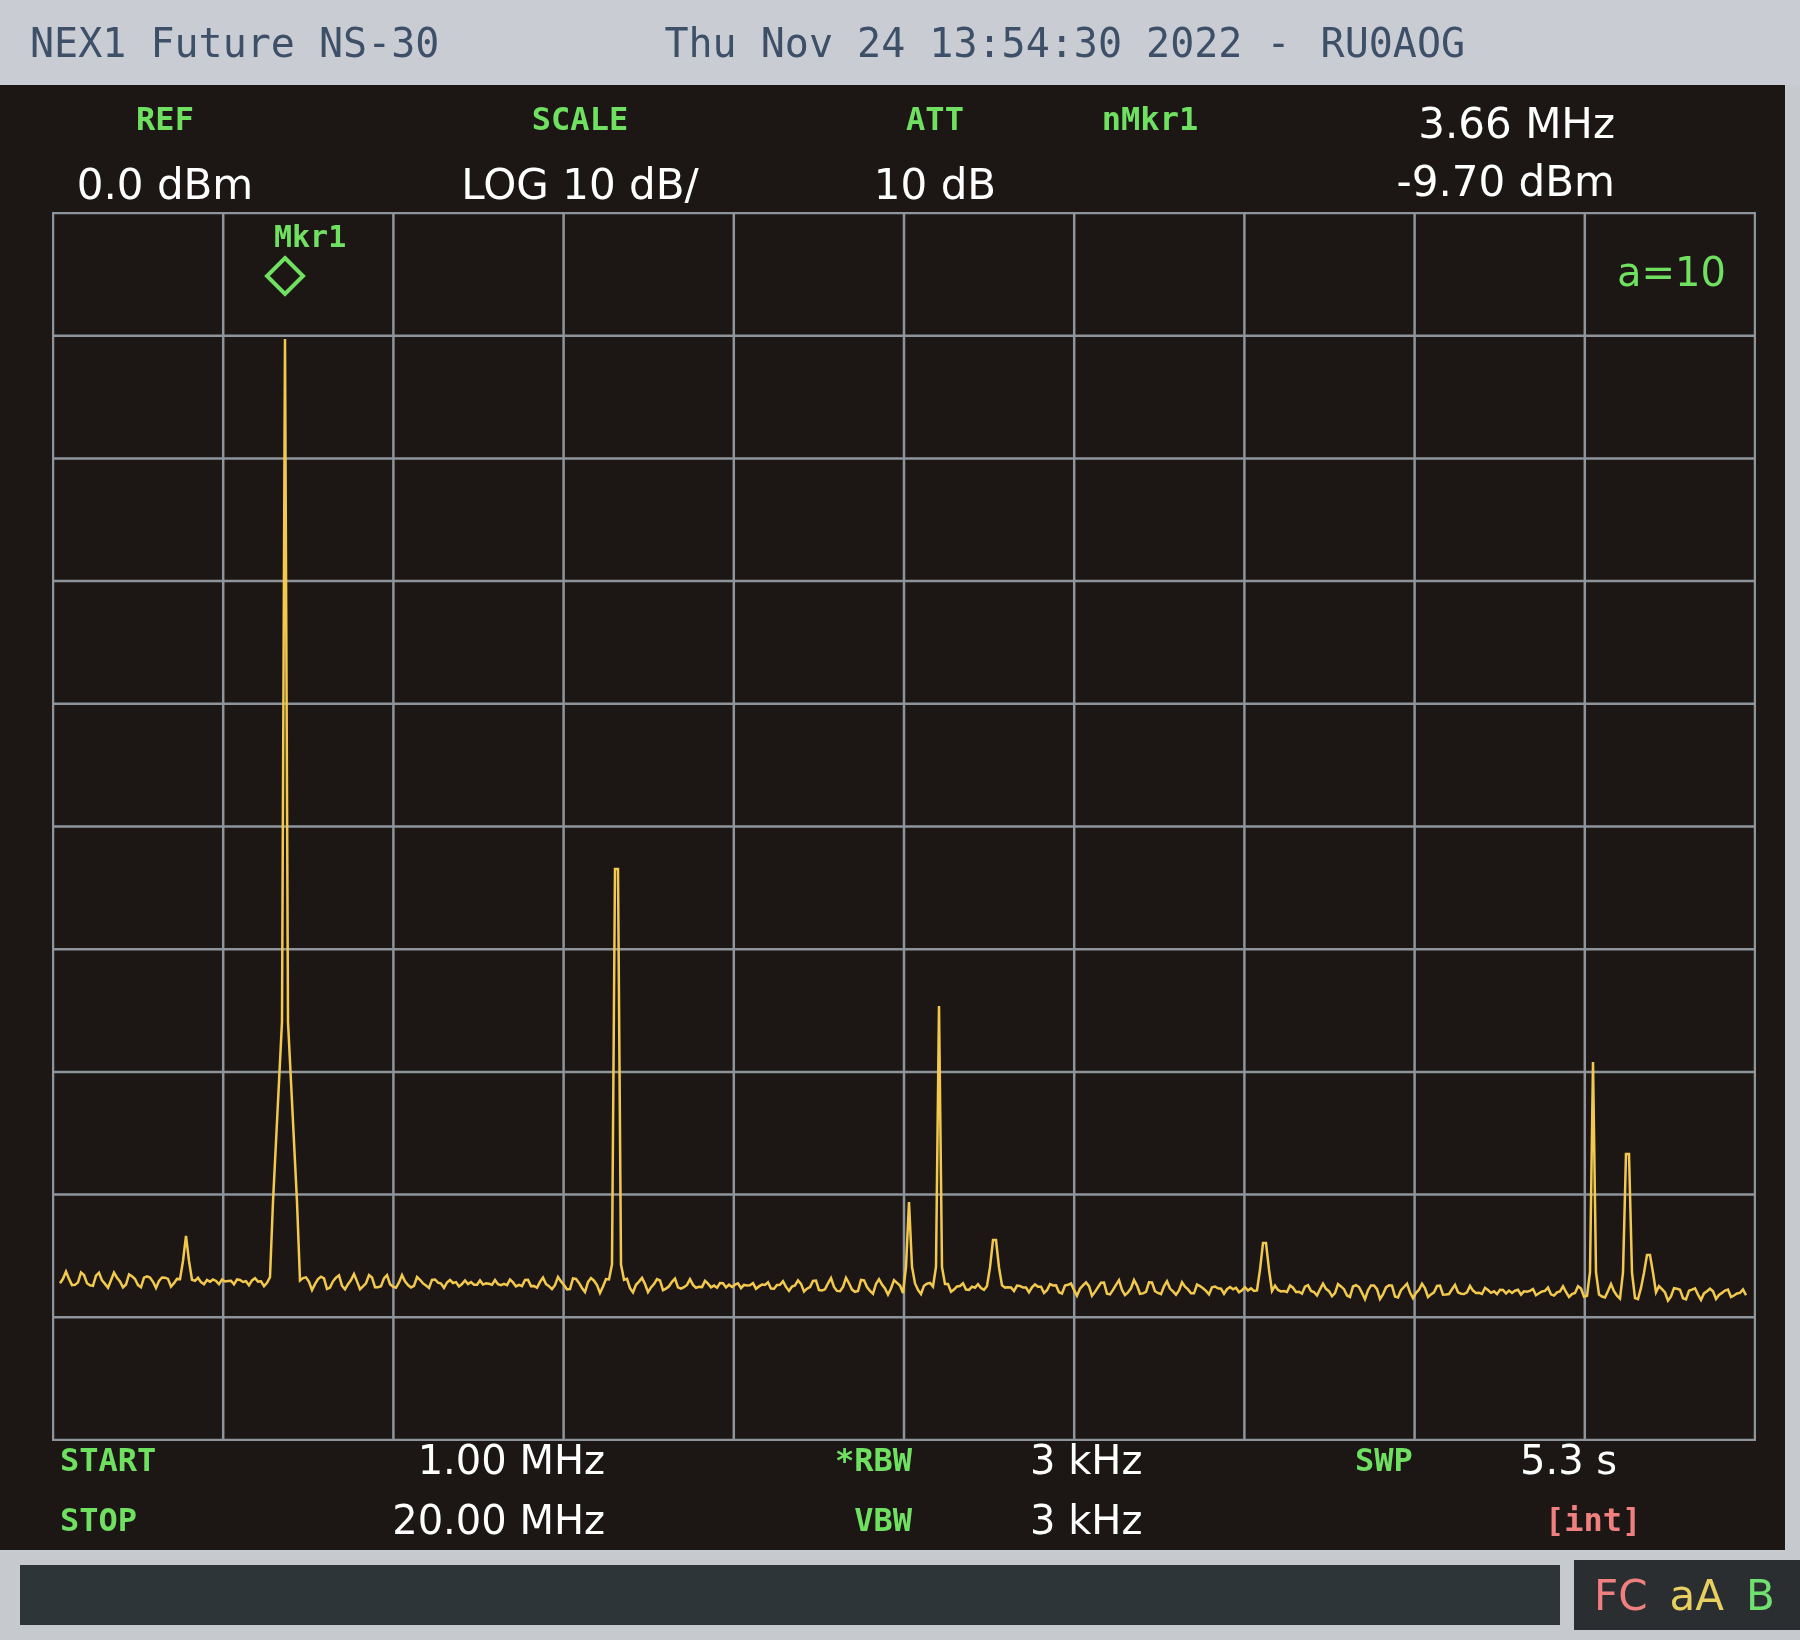  Describe the element at coordinates (498, 1520) in the screenshot. I see `setting-value: 20.00 MHz` at that location.